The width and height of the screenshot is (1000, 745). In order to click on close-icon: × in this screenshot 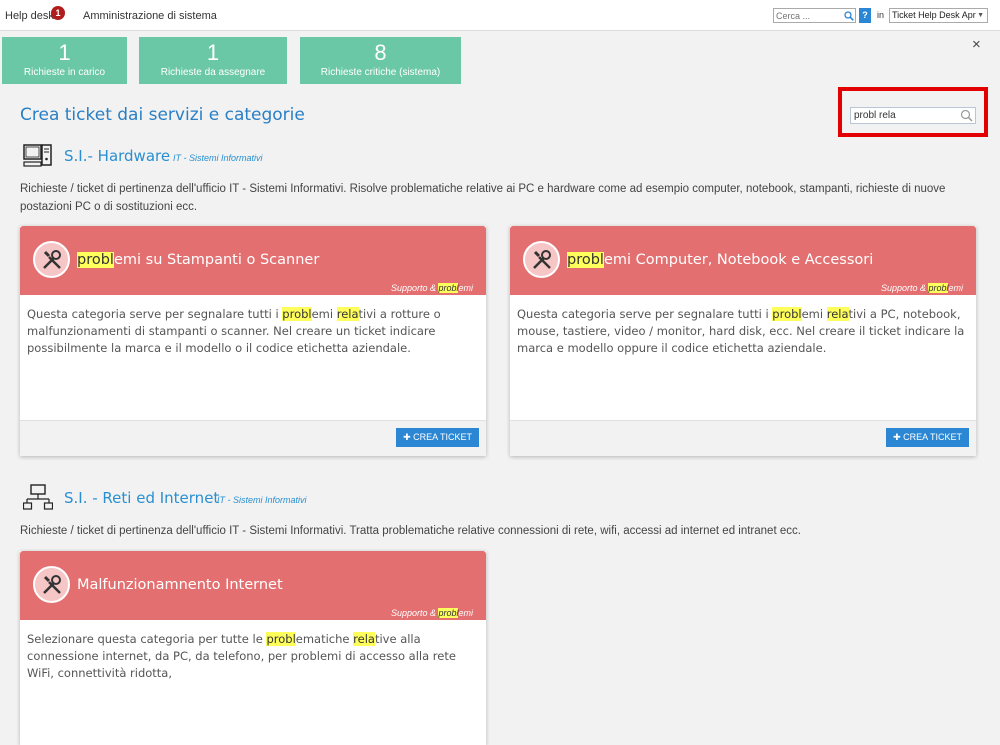, I will do `click(976, 44)`.